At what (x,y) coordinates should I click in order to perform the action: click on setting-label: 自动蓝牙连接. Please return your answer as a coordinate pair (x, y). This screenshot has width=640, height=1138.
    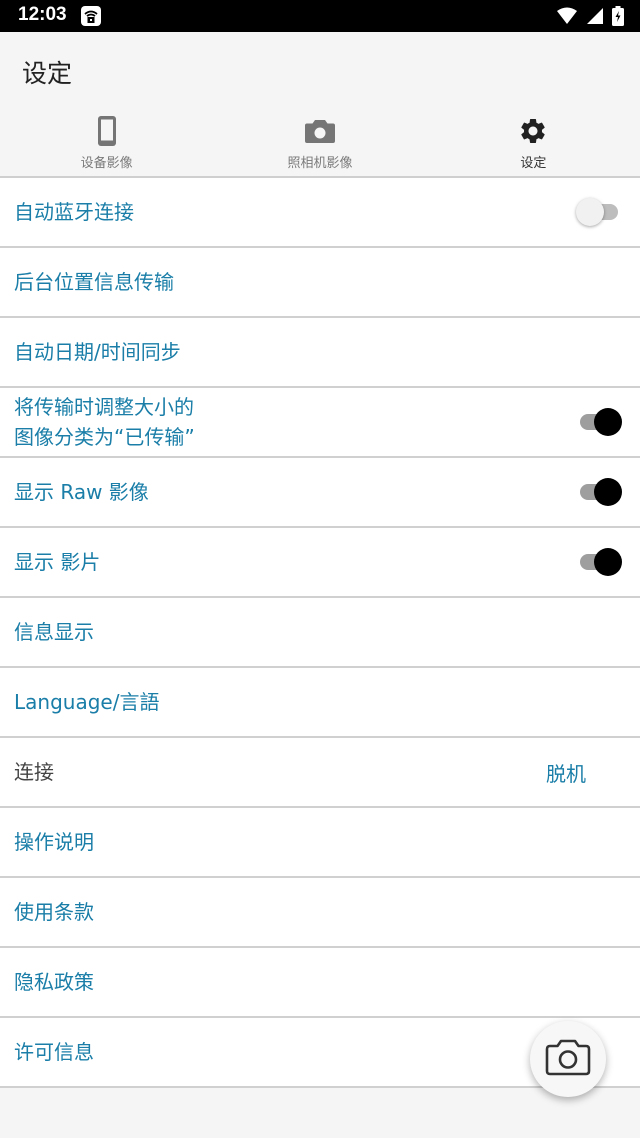
    Looking at the image, I should click on (74, 212).